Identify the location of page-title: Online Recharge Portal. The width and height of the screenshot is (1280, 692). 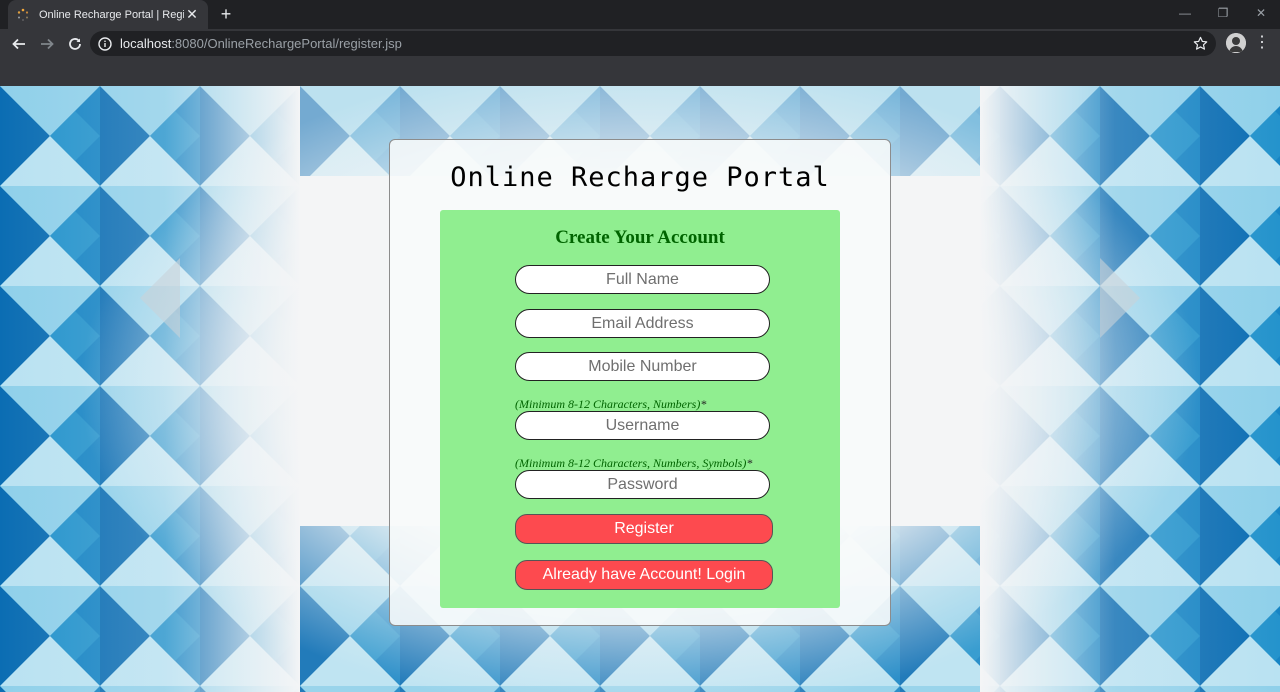
(640, 177).